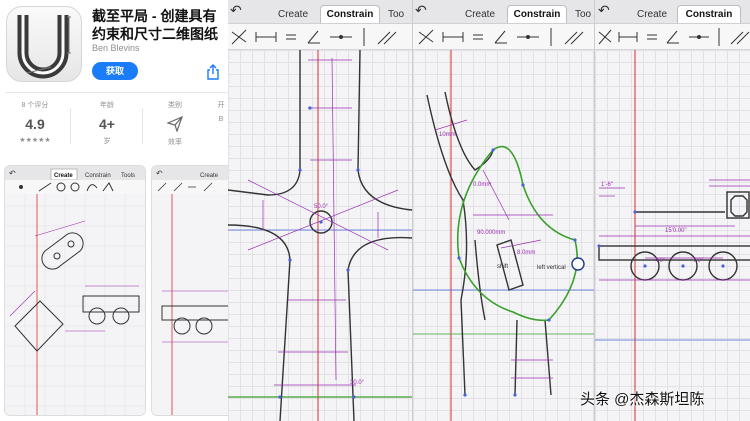  Describe the element at coordinates (175, 105) in the screenshot. I see `stat-caption: 类别` at that location.